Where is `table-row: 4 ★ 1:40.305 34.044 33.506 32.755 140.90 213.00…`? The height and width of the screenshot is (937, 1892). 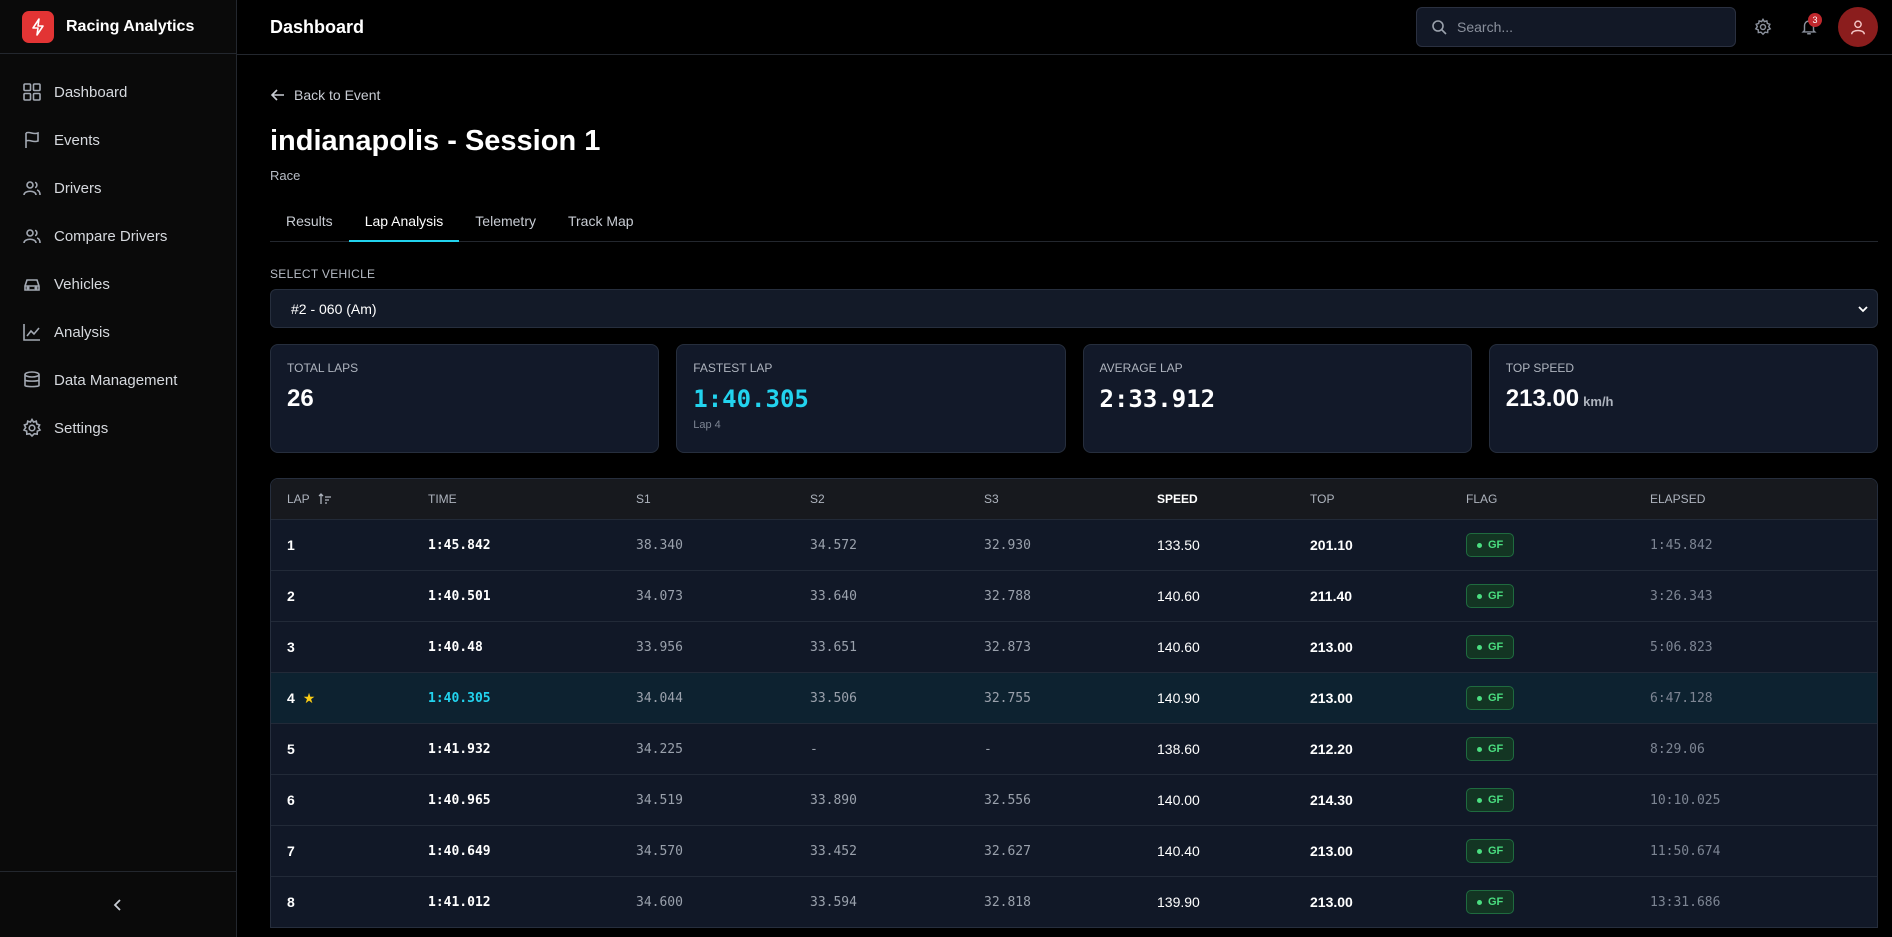 table-row: 4 ★ 1:40.305 34.044 33.506 32.755 140.90 213.00… is located at coordinates (1074, 697).